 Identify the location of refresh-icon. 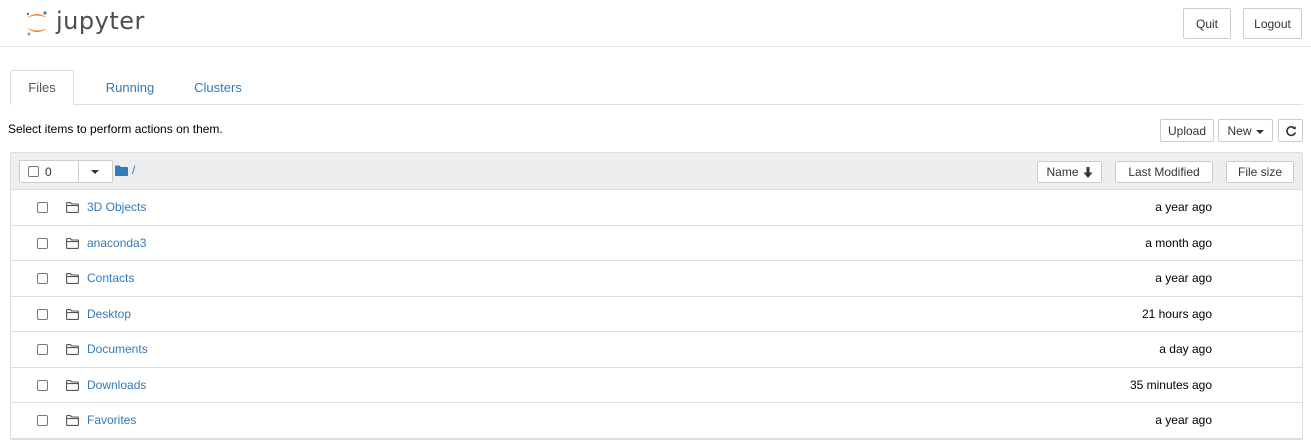
(1290, 130).